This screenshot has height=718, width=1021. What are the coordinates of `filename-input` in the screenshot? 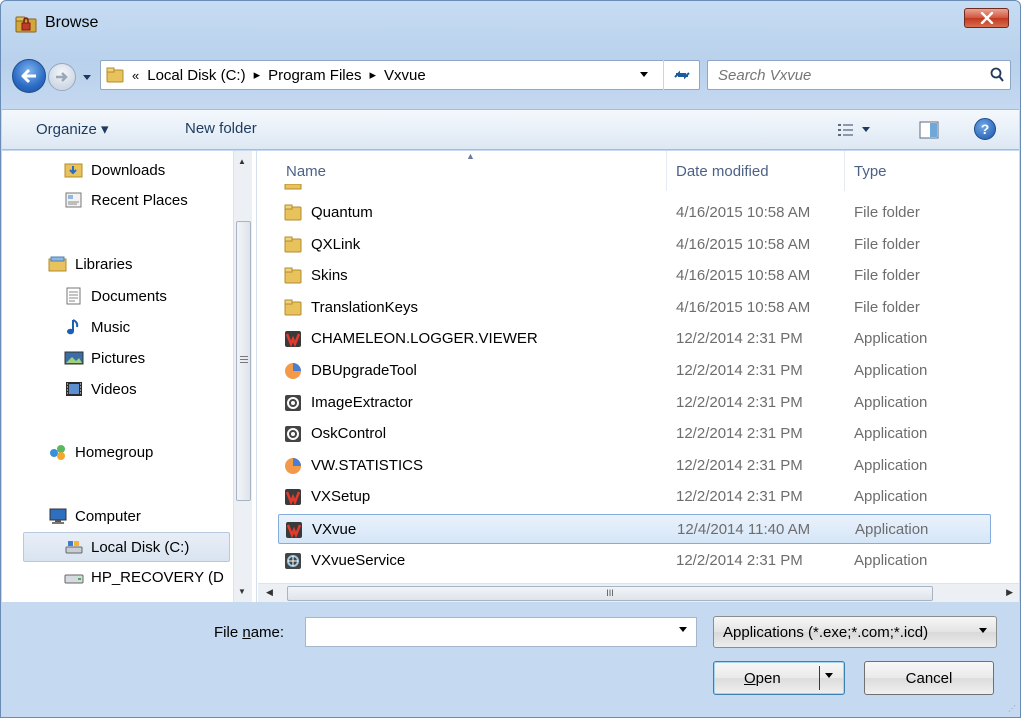 It's located at (485, 632).